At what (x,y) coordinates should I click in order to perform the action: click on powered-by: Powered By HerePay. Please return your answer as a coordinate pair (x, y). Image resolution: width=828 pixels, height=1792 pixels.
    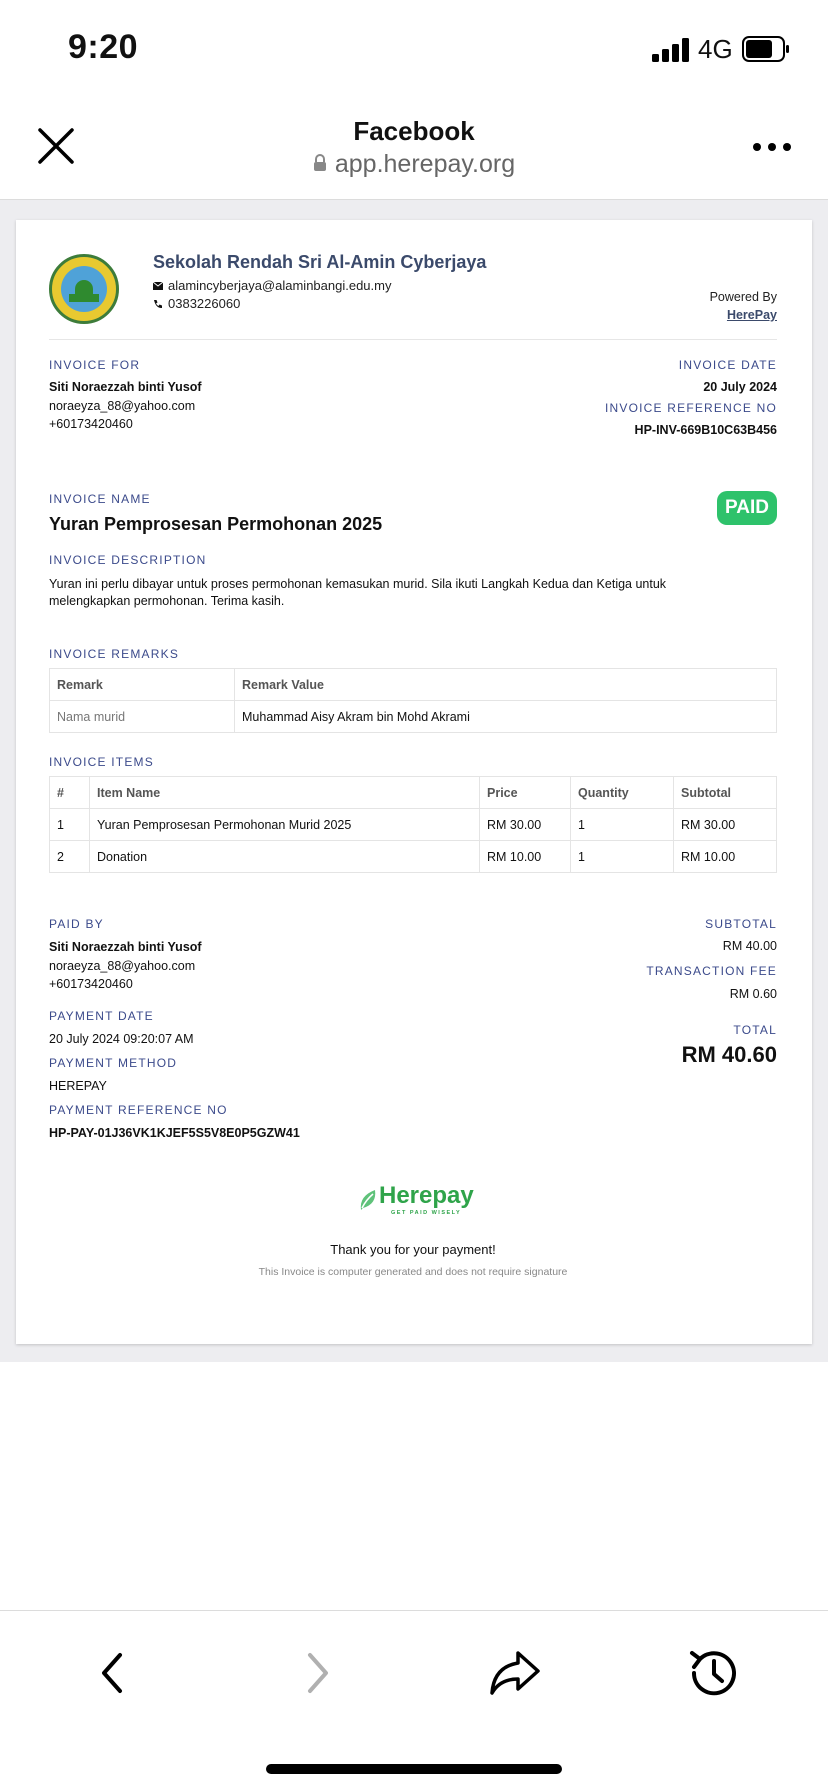
    Looking at the image, I should click on (743, 306).